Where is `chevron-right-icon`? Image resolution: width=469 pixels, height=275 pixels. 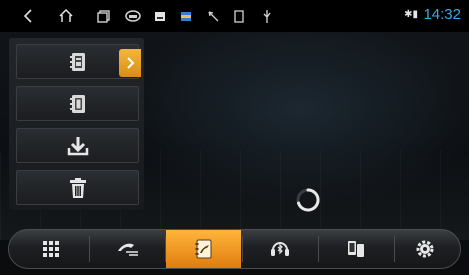 chevron-right-icon is located at coordinates (131, 63).